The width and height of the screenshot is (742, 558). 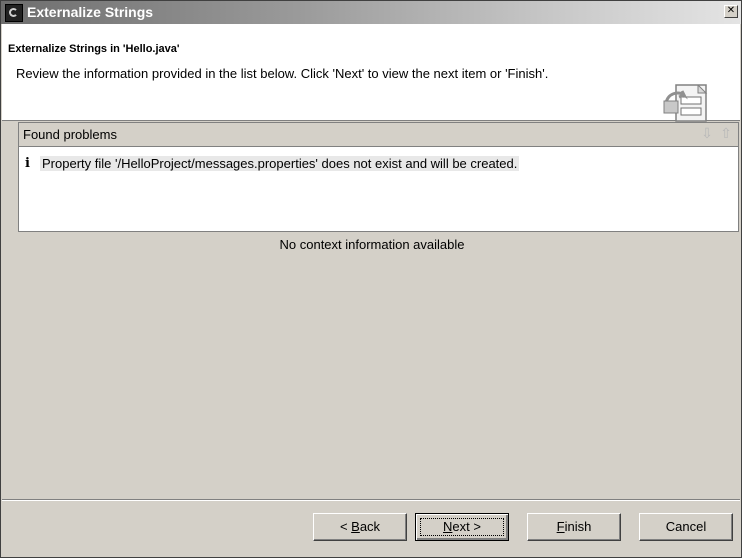 What do you see at coordinates (70, 134) in the screenshot?
I see `found-problems-title: Found problems` at bounding box center [70, 134].